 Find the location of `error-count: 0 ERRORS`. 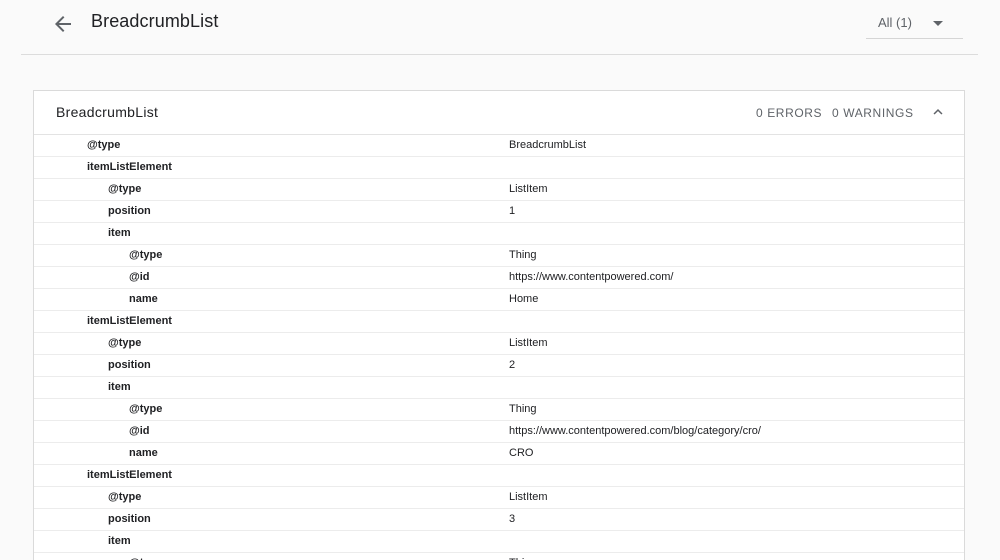

error-count: 0 ERRORS is located at coordinates (789, 113).